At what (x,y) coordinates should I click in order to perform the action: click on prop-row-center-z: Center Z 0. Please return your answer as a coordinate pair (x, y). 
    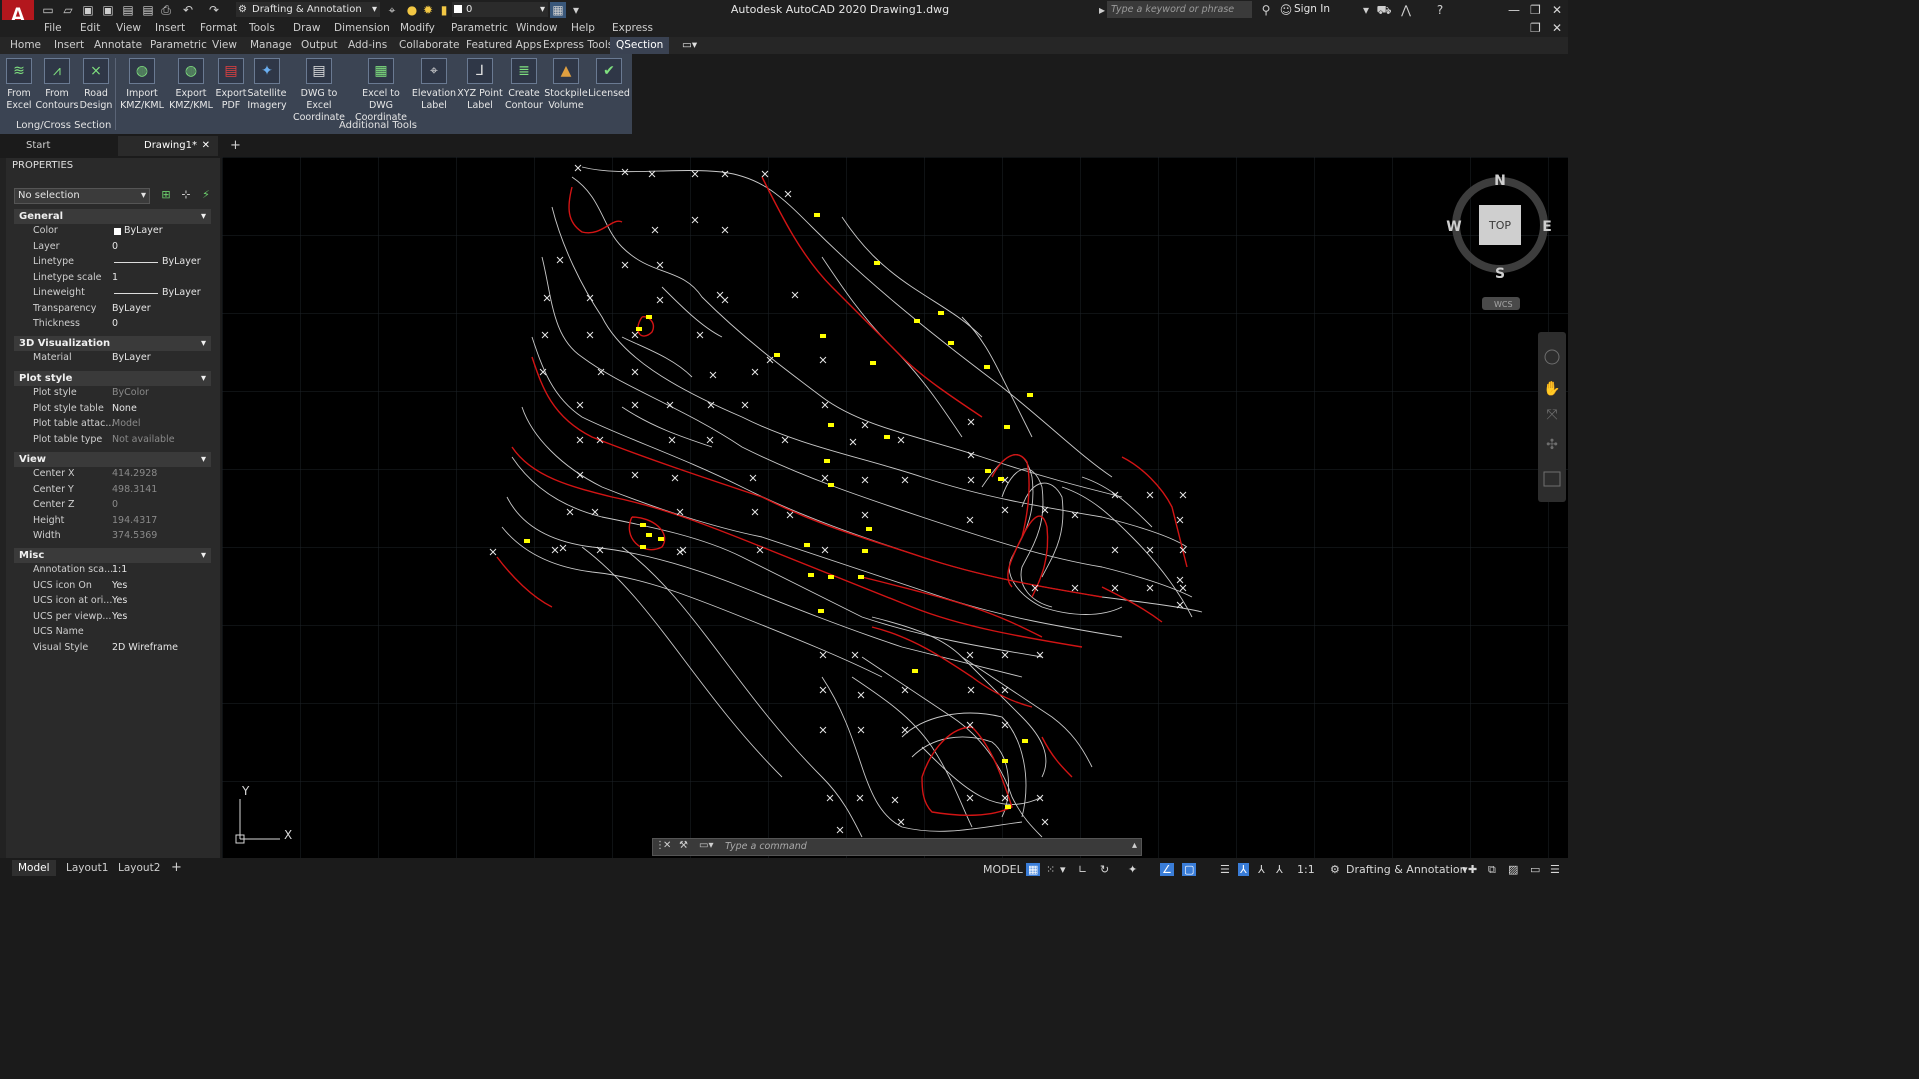
    Looking at the image, I should click on (112, 507).